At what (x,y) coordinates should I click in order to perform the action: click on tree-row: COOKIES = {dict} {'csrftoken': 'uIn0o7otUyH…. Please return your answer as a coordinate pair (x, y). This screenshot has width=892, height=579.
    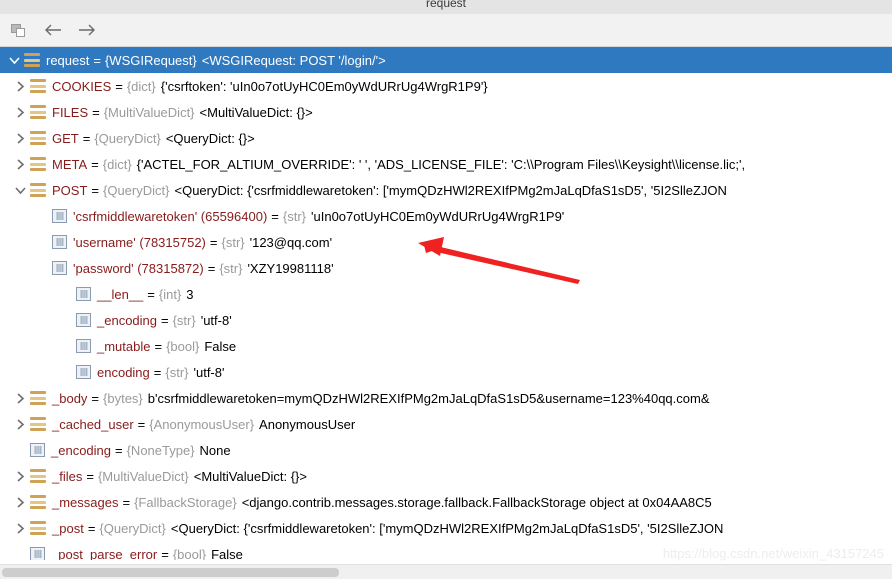
    Looking at the image, I should click on (446, 86).